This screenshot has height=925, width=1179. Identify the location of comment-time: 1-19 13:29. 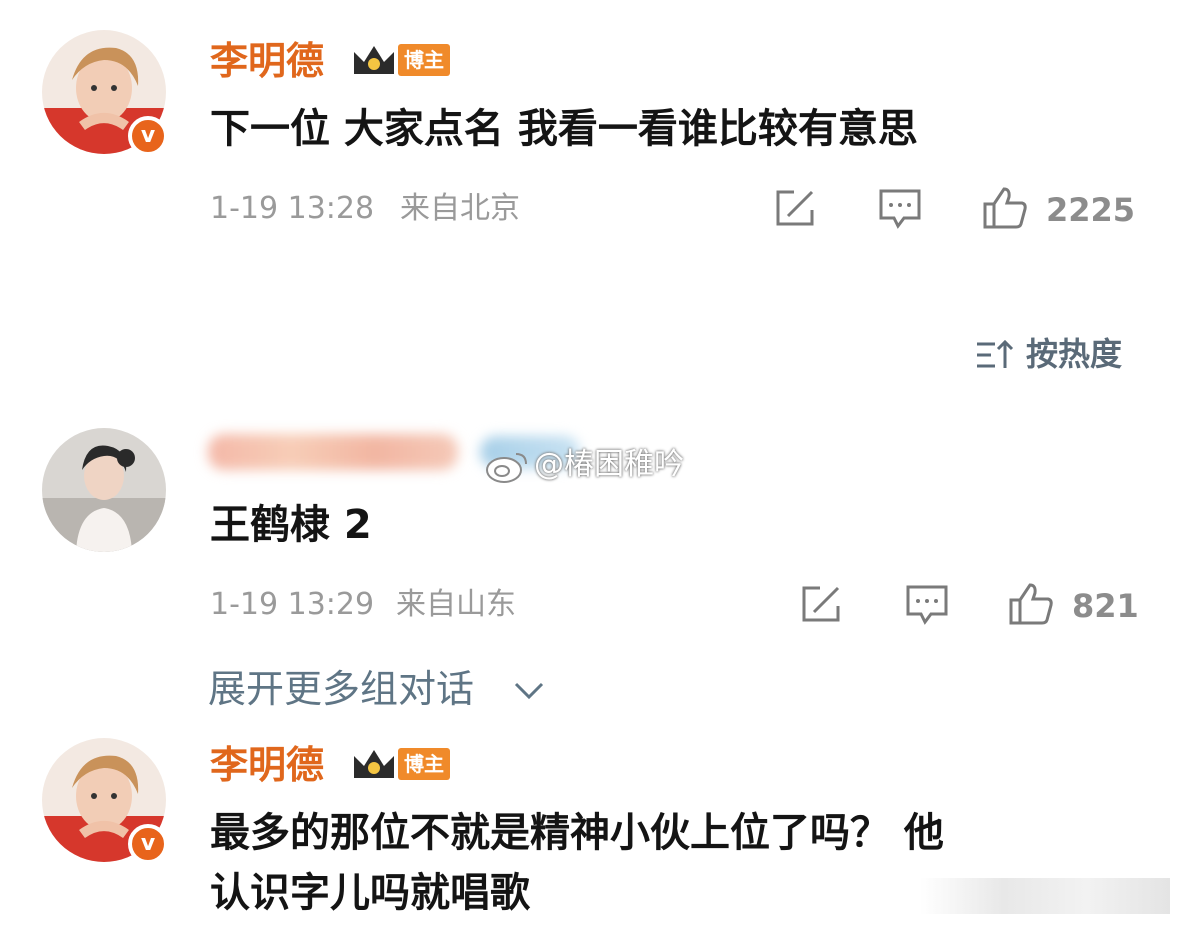
(292, 604).